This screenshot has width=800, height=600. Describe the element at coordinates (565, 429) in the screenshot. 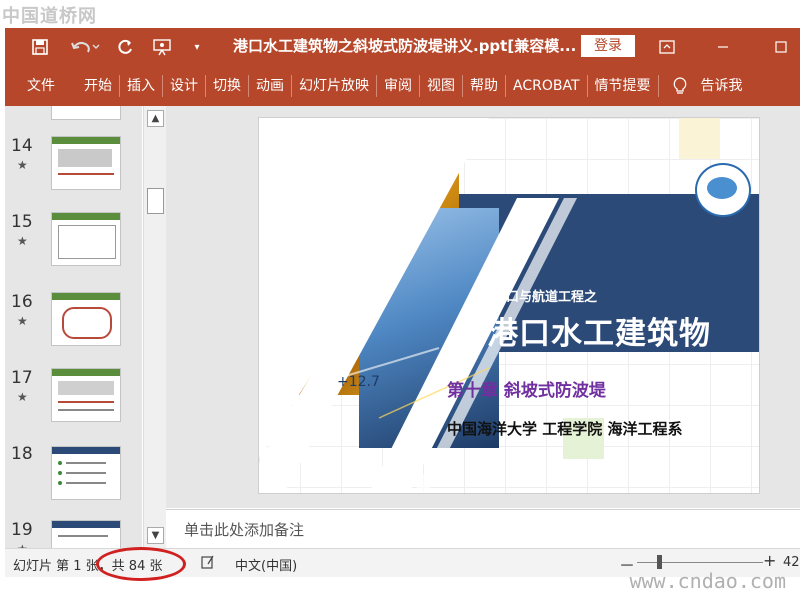

I see `slide-institution: 中国海洋大学 工程学院 海洋工程系` at that location.